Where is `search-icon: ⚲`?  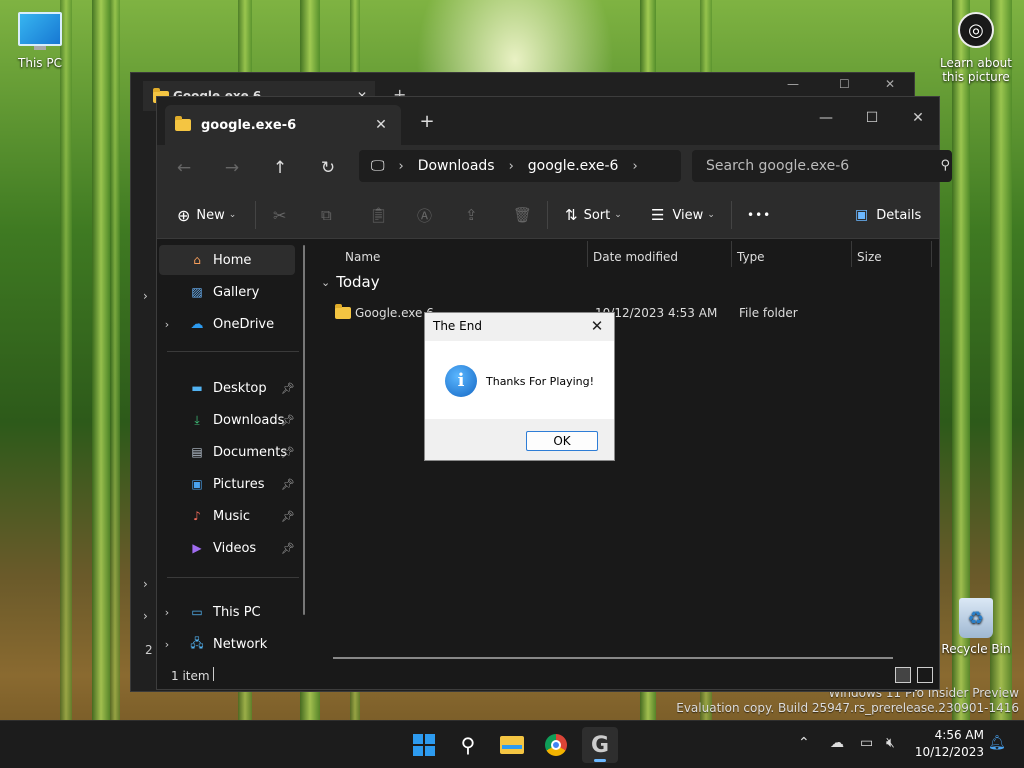 search-icon: ⚲ is located at coordinates (945, 165).